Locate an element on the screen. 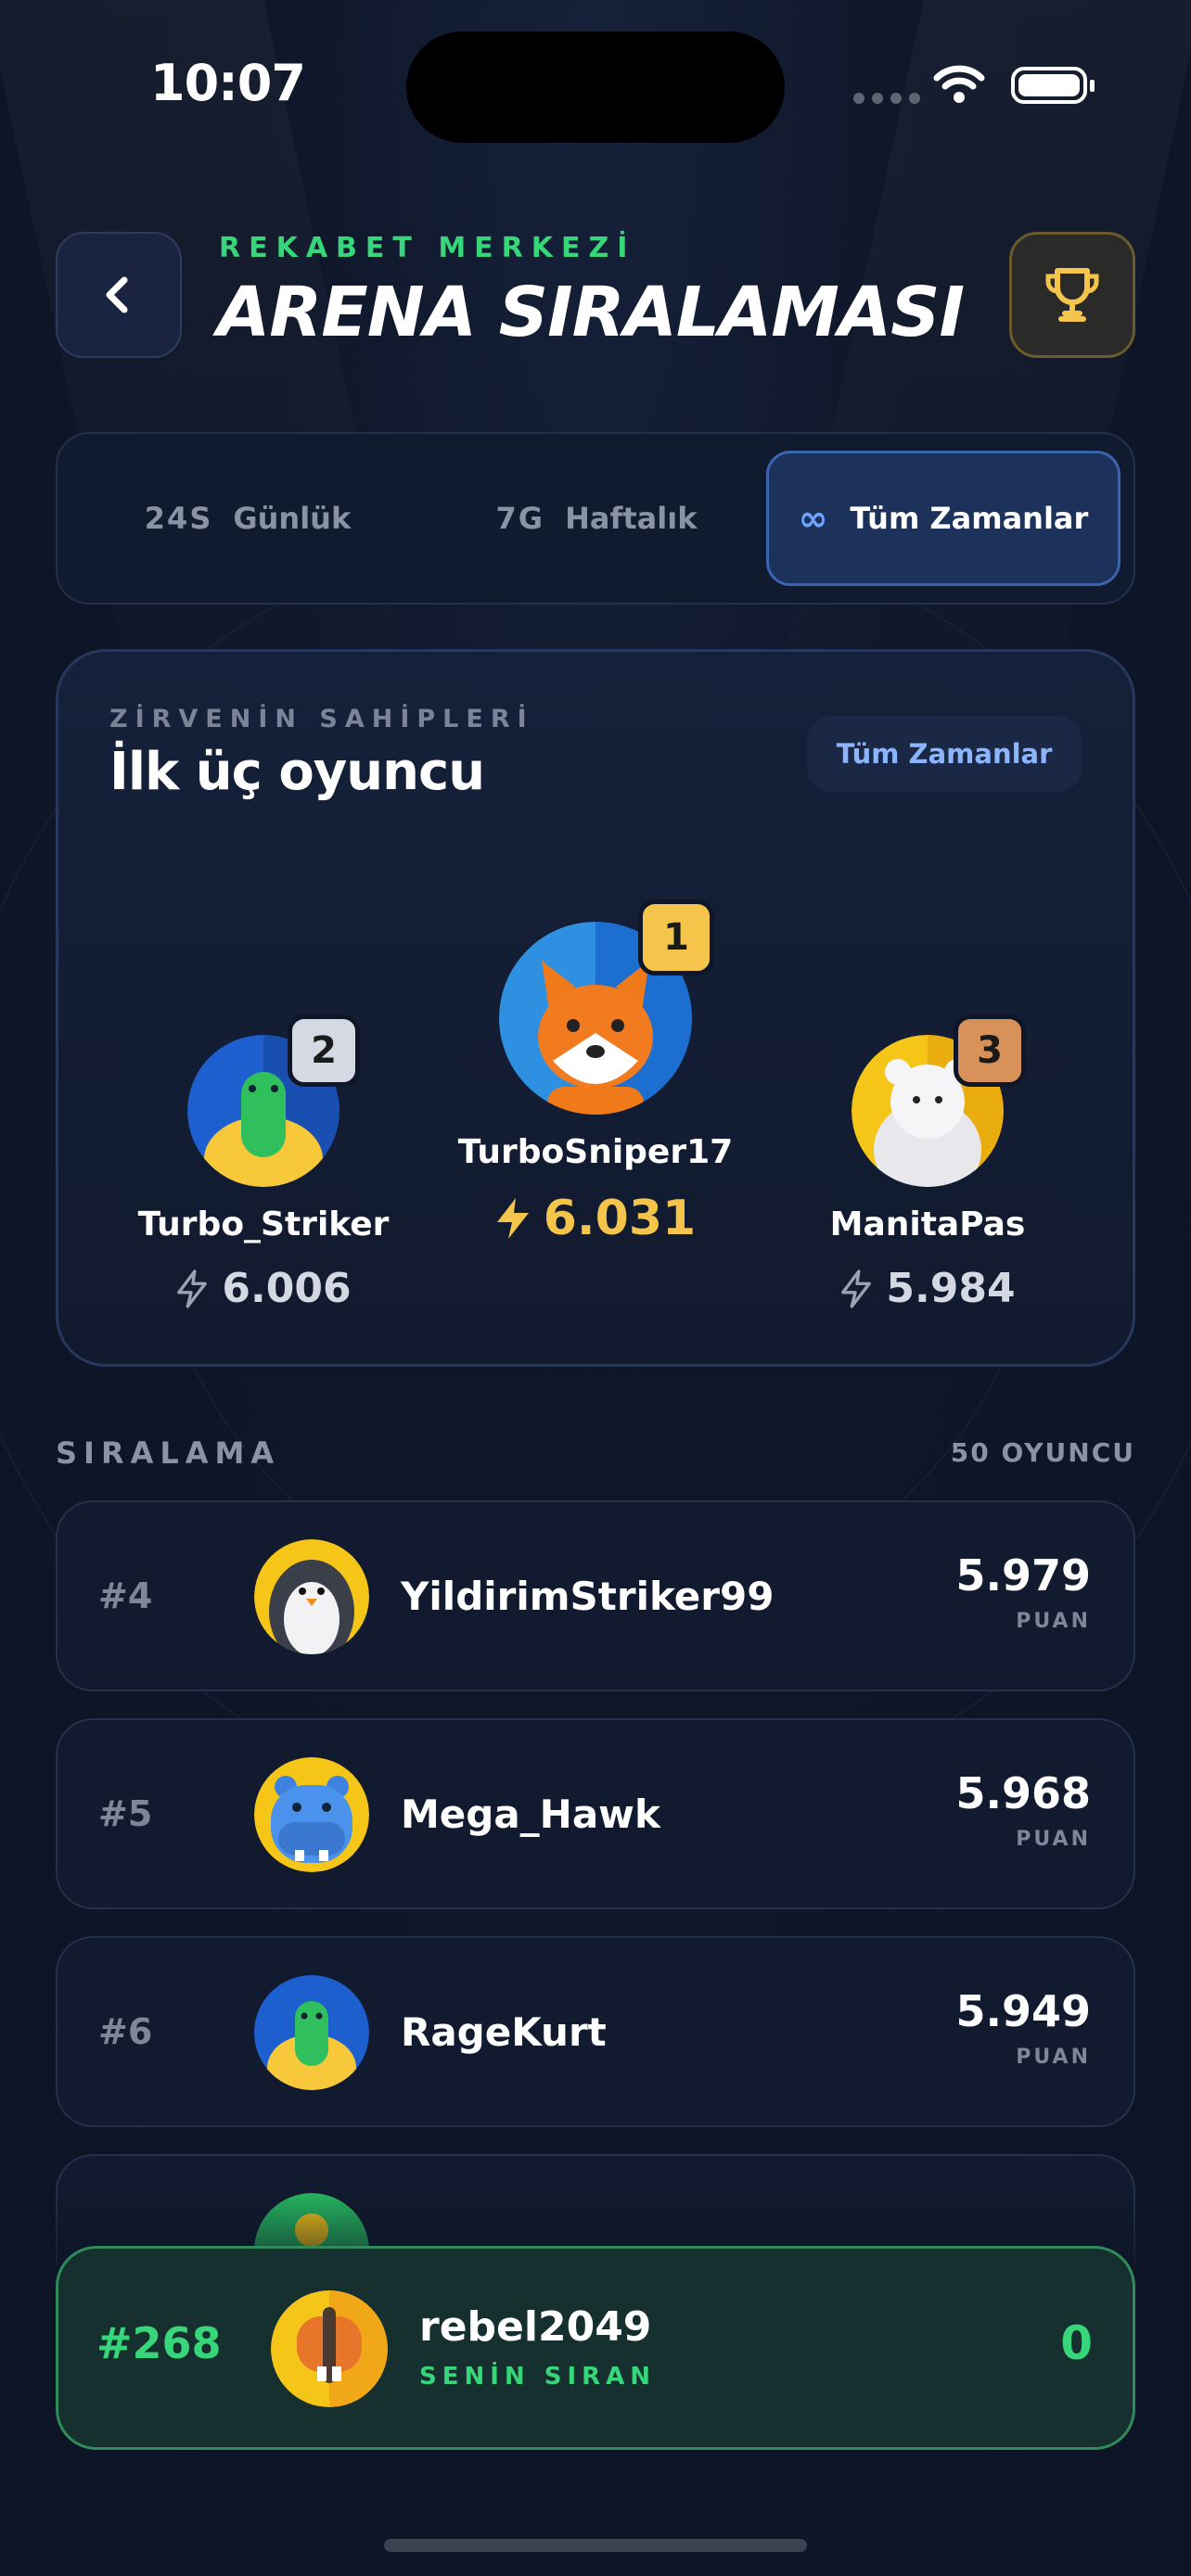  second-player-score: 6.006 is located at coordinates (263, 1289).